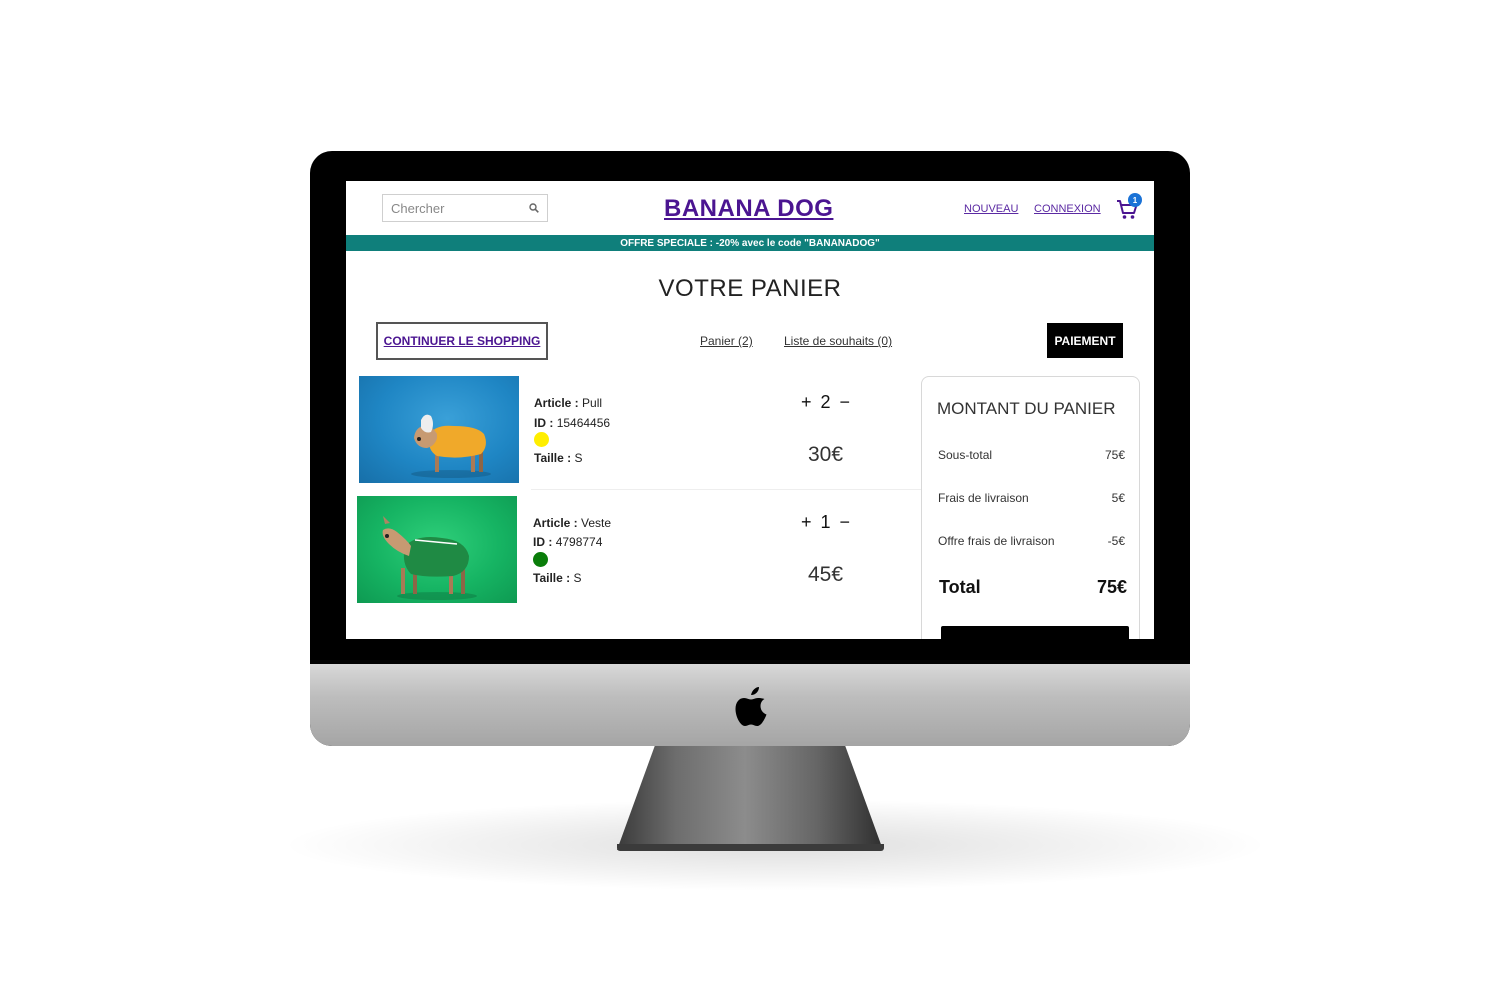 The width and height of the screenshot is (1500, 1000). What do you see at coordinates (1116, 541) in the screenshot?
I see `shipping-offer-value: -5€` at bounding box center [1116, 541].